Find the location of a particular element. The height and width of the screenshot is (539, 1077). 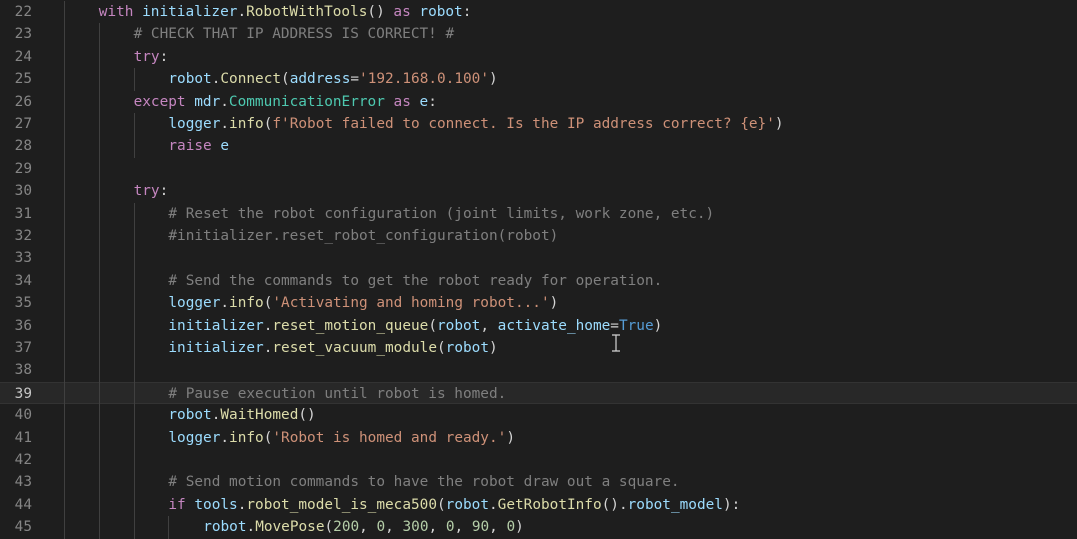

code-line: 42 is located at coordinates (538, 460).